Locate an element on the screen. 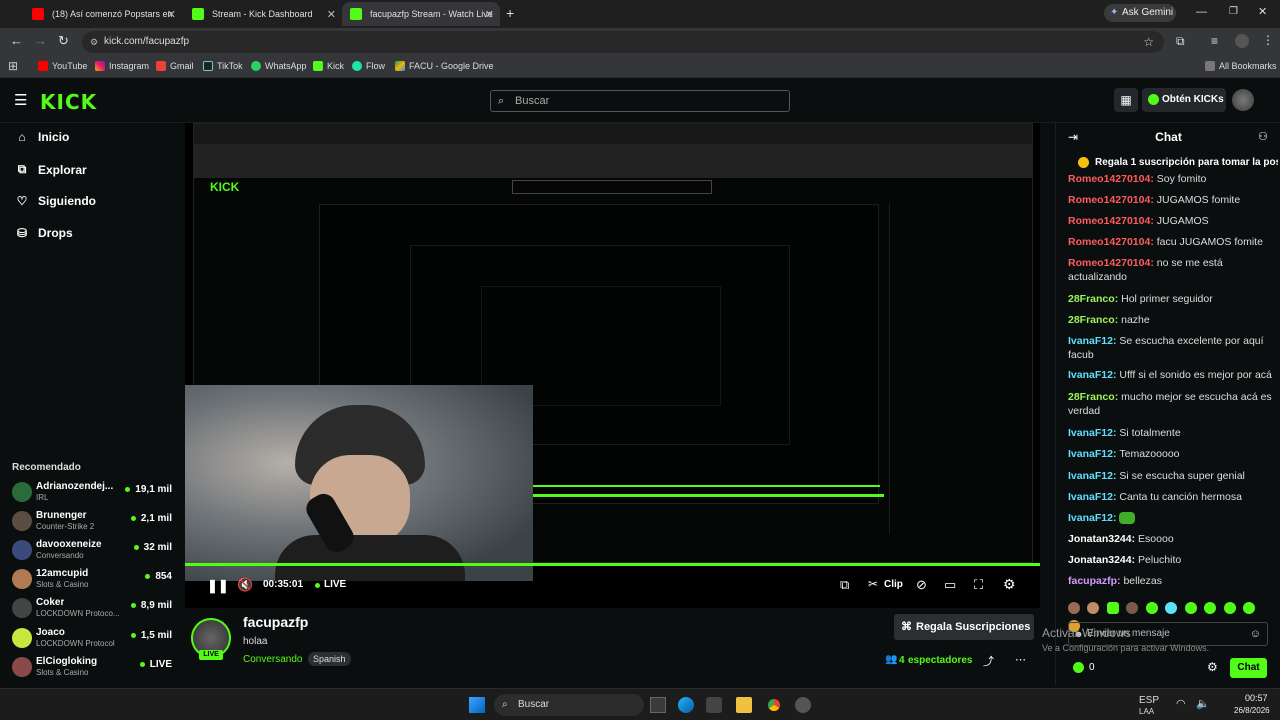 This screenshot has width=1280, height=720. playback-progress is located at coordinates (612, 564).